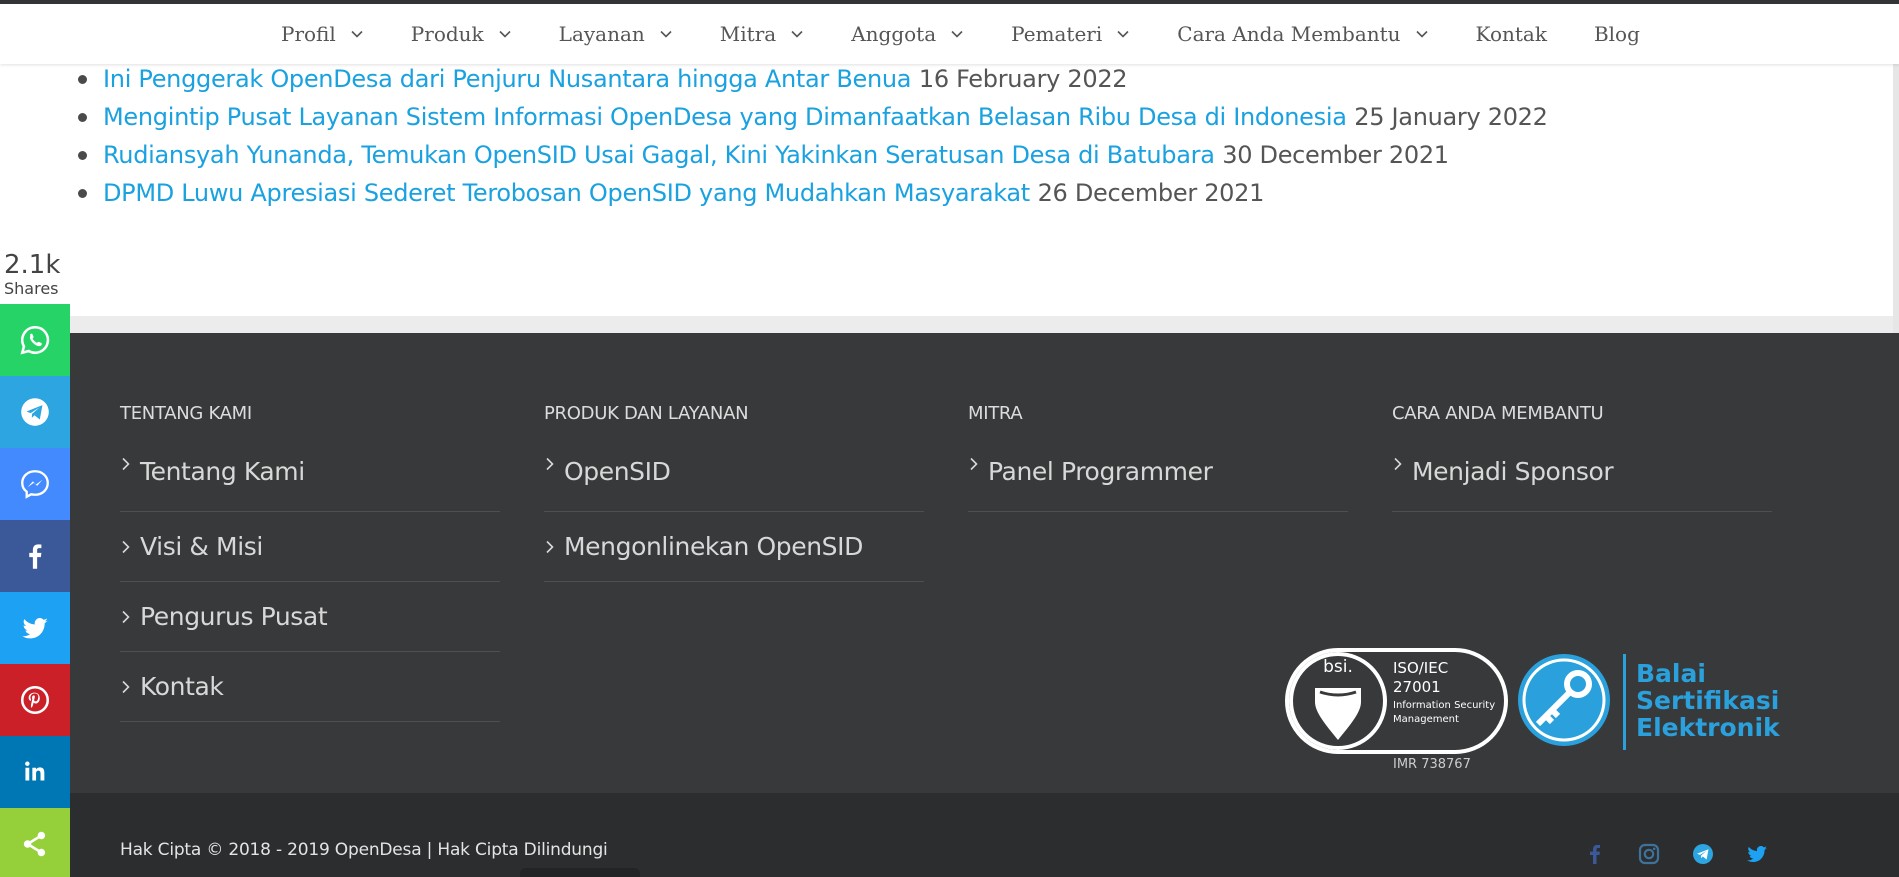 Image resolution: width=1899 pixels, height=877 pixels. I want to click on footer-instagram-link, so click(1649, 854).